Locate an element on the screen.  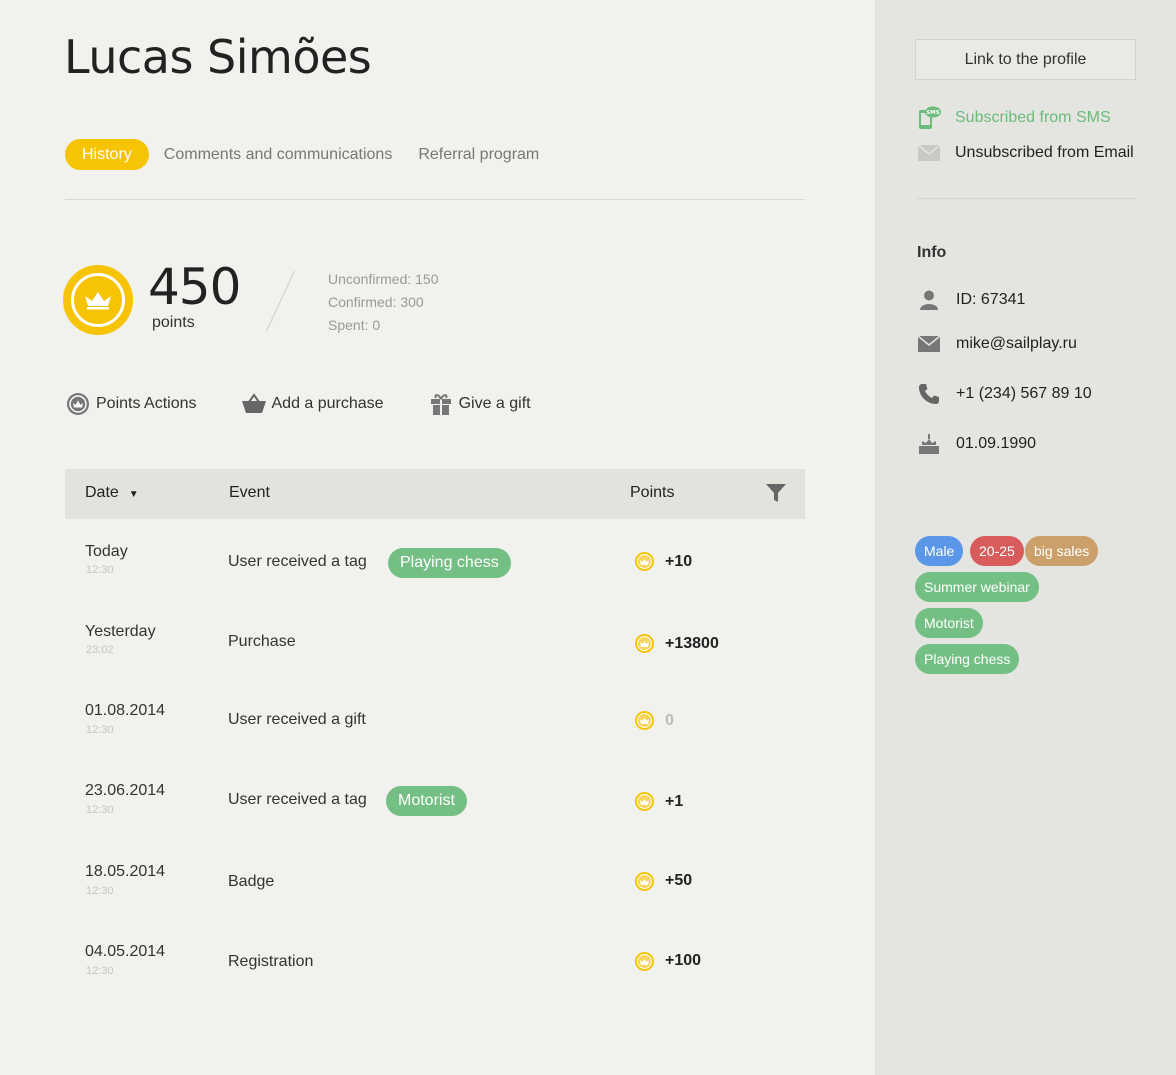
row-date: 01.08.2014 is located at coordinates (125, 710).